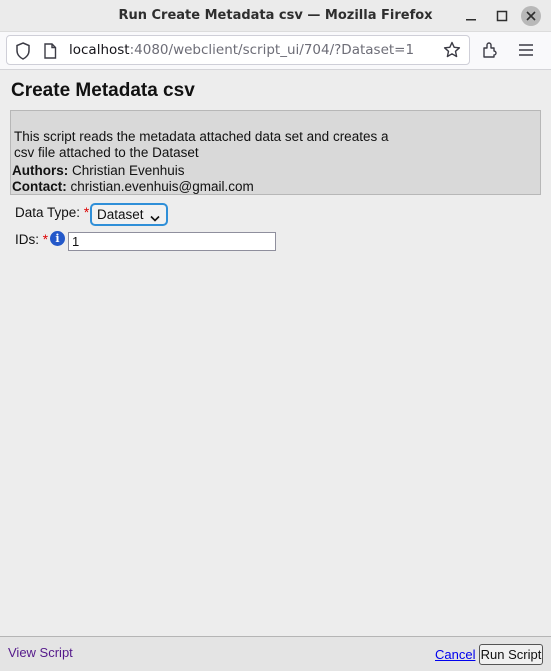 The image size is (551, 671). Describe the element at coordinates (50, 53) in the screenshot. I see `page-icon` at that location.